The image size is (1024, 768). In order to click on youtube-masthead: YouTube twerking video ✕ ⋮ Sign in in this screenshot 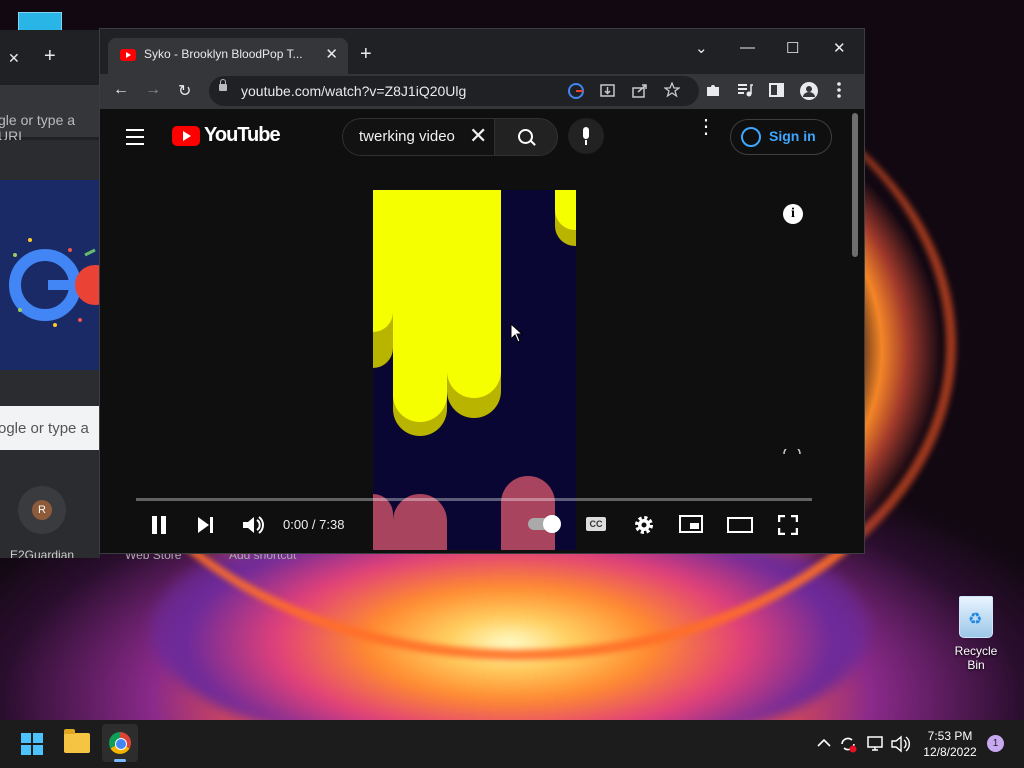, I will do `click(482, 137)`.